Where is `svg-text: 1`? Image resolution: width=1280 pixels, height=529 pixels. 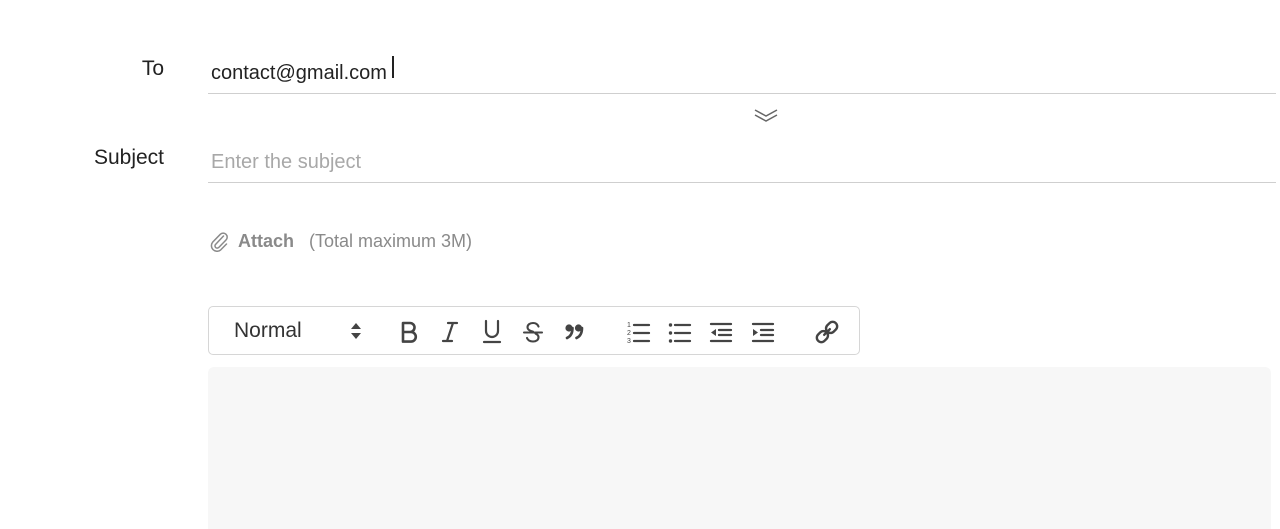 svg-text: 1 is located at coordinates (629, 325).